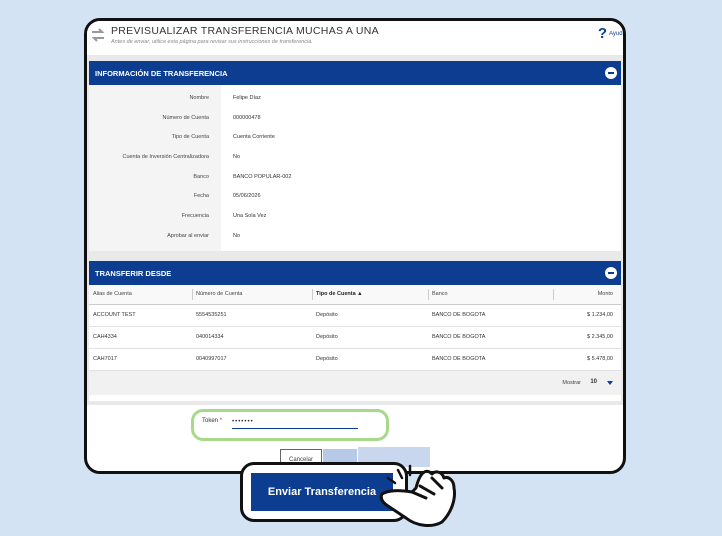  I want to click on transfer-info-title: INFORMACIÓN DE TRANSFERENCIA, so click(161, 73).